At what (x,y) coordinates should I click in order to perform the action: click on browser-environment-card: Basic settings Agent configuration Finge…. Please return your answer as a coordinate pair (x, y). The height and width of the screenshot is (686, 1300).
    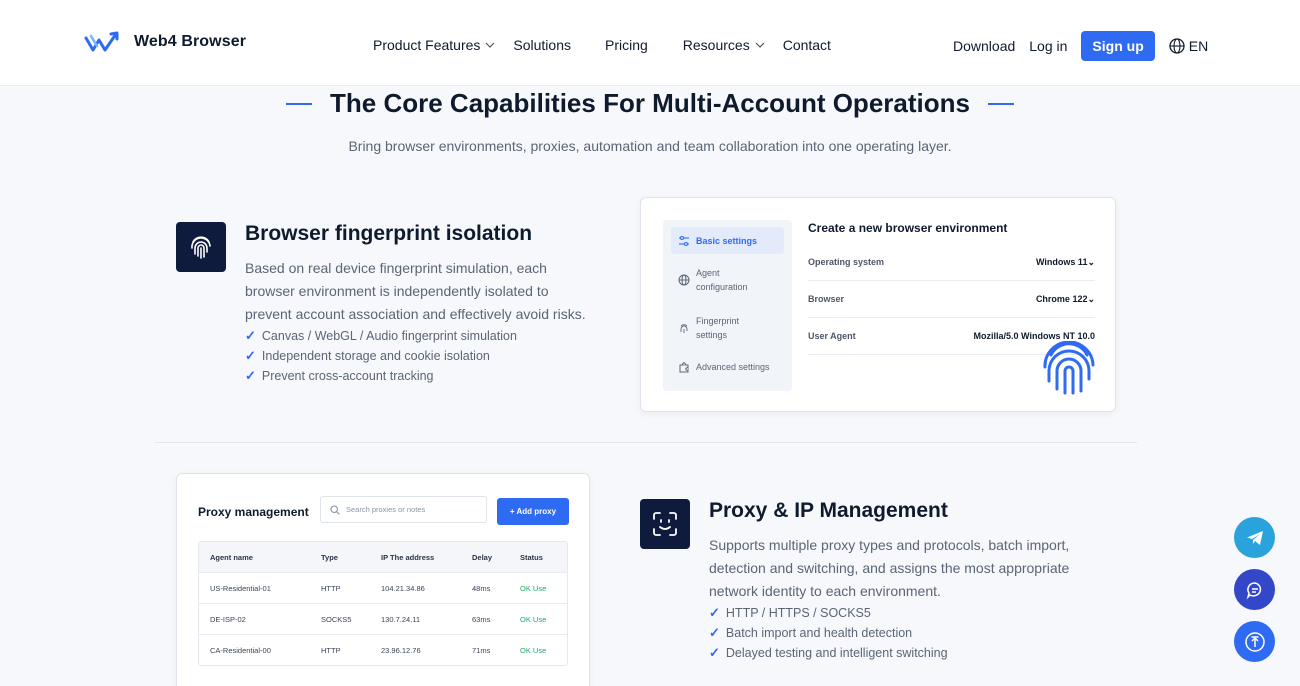
    Looking at the image, I should click on (878, 304).